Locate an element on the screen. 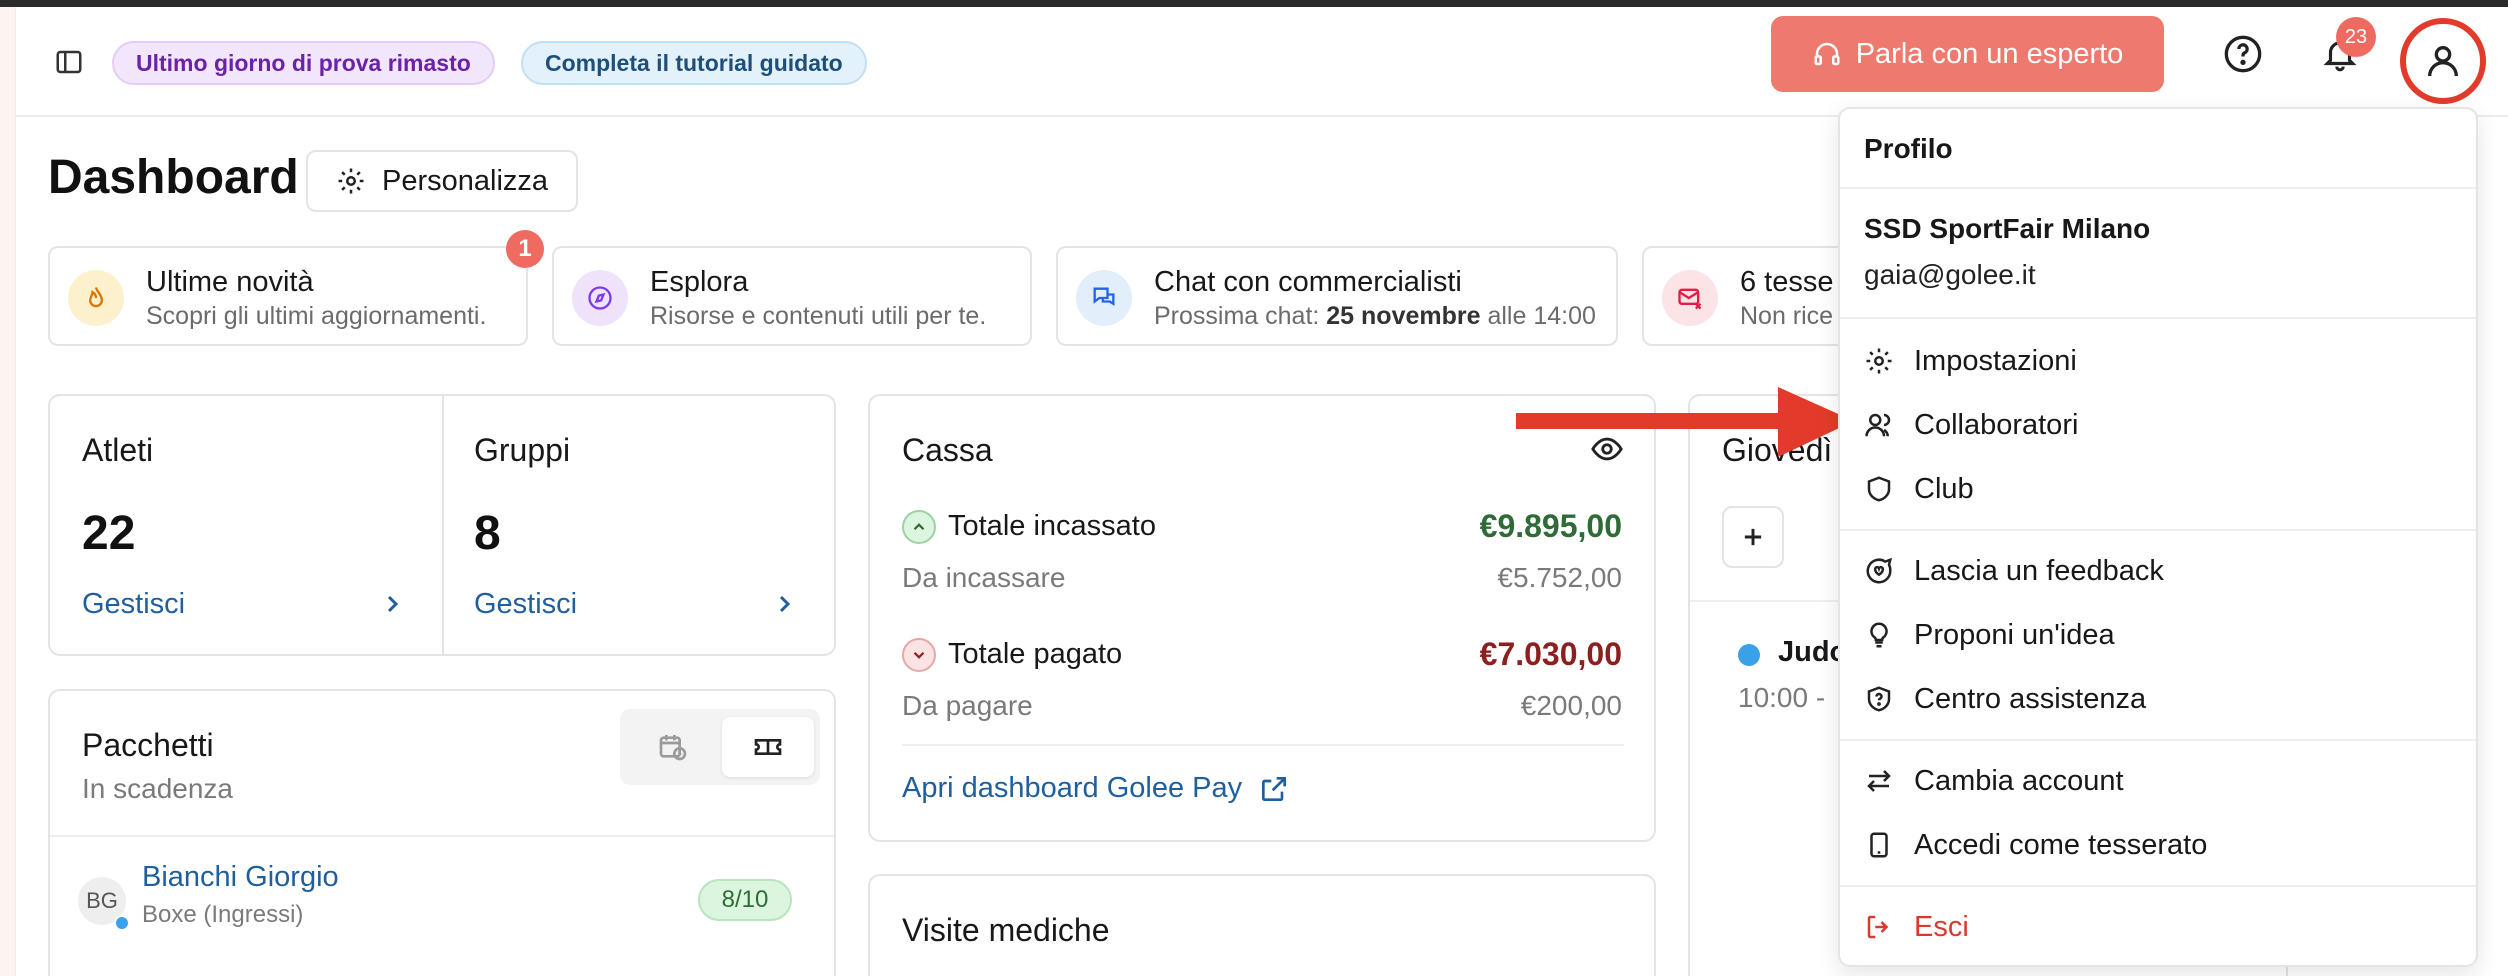  menu-item-collaborators: Collaboratori is located at coordinates (2160, 425).